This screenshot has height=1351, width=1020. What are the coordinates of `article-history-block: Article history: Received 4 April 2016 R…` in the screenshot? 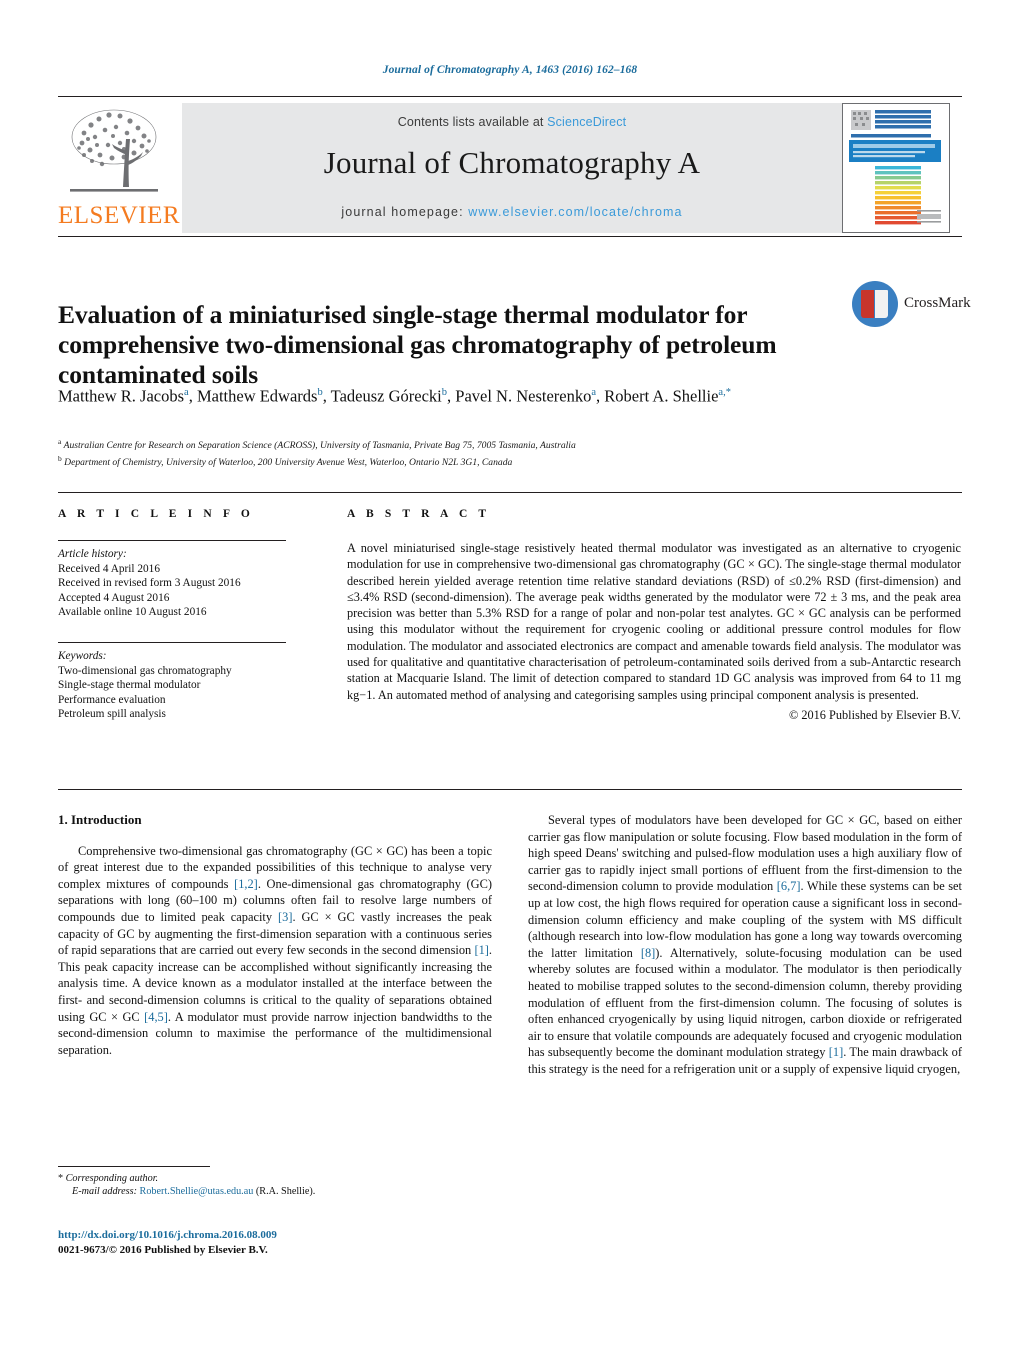 It's located at (183, 583).